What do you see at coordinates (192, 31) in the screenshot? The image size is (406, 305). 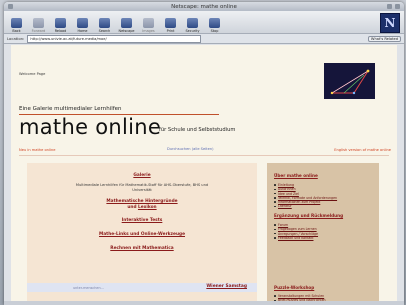 I see `security-label: Security` at bounding box center [192, 31].